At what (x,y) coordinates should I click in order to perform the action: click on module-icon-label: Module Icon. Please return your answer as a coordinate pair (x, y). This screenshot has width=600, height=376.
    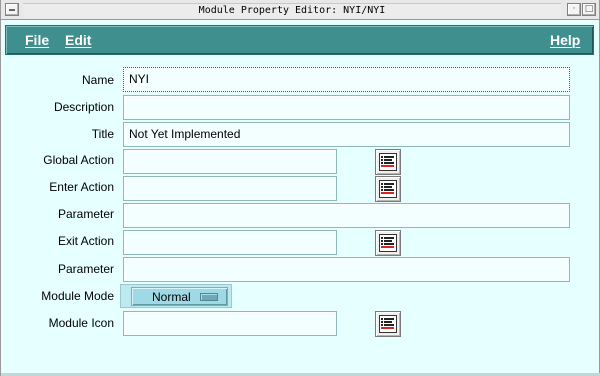
    Looking at the image, I should click on (81, 323).